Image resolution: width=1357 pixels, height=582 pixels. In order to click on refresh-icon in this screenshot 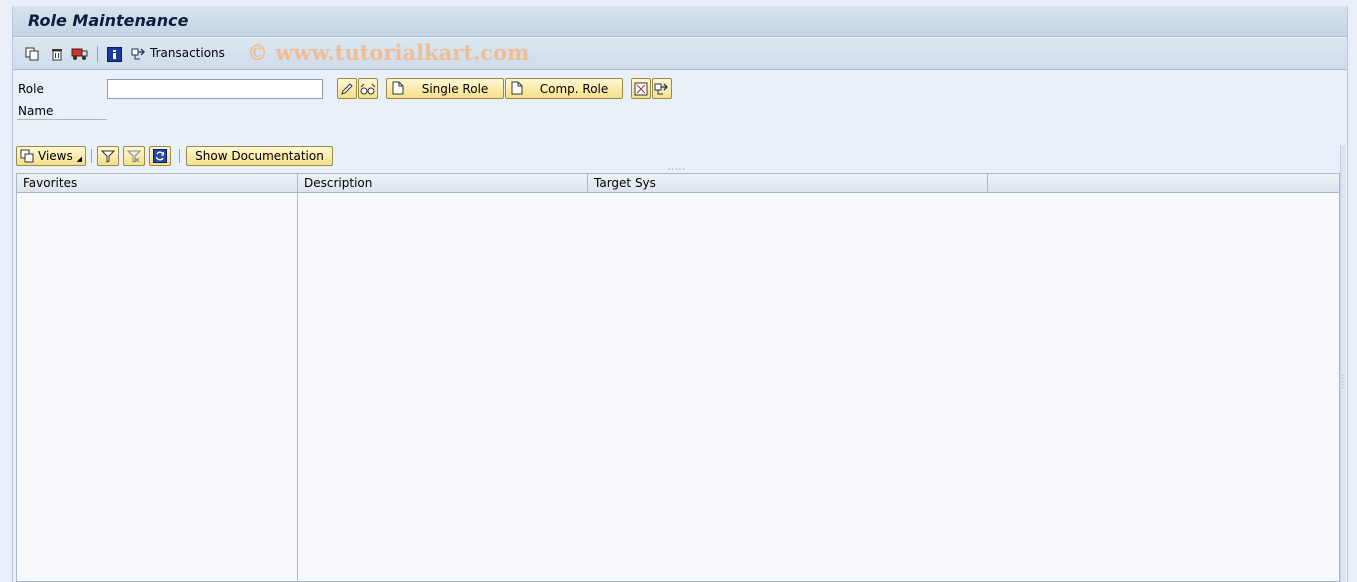, I will do `click(160, 156)`.